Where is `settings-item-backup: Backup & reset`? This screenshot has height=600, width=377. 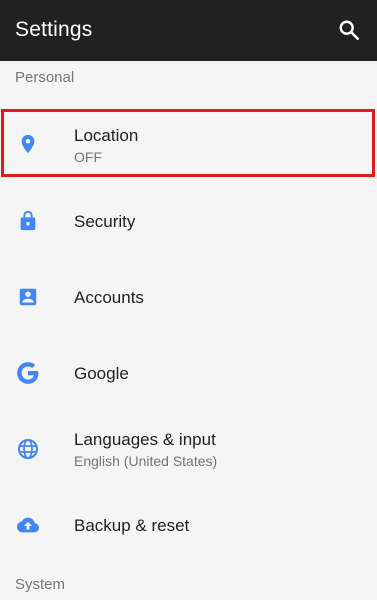
settings-item-backup: Backup & reset is located at coordinates (188, 525).